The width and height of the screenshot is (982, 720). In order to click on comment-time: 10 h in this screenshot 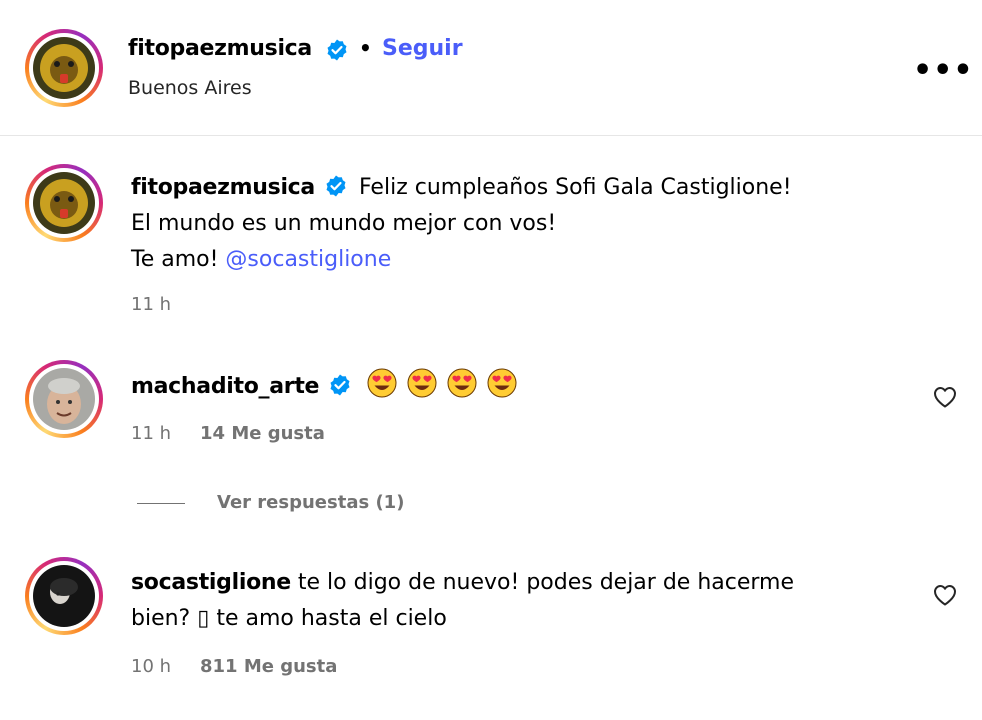, I will do `click(151, 666)`.